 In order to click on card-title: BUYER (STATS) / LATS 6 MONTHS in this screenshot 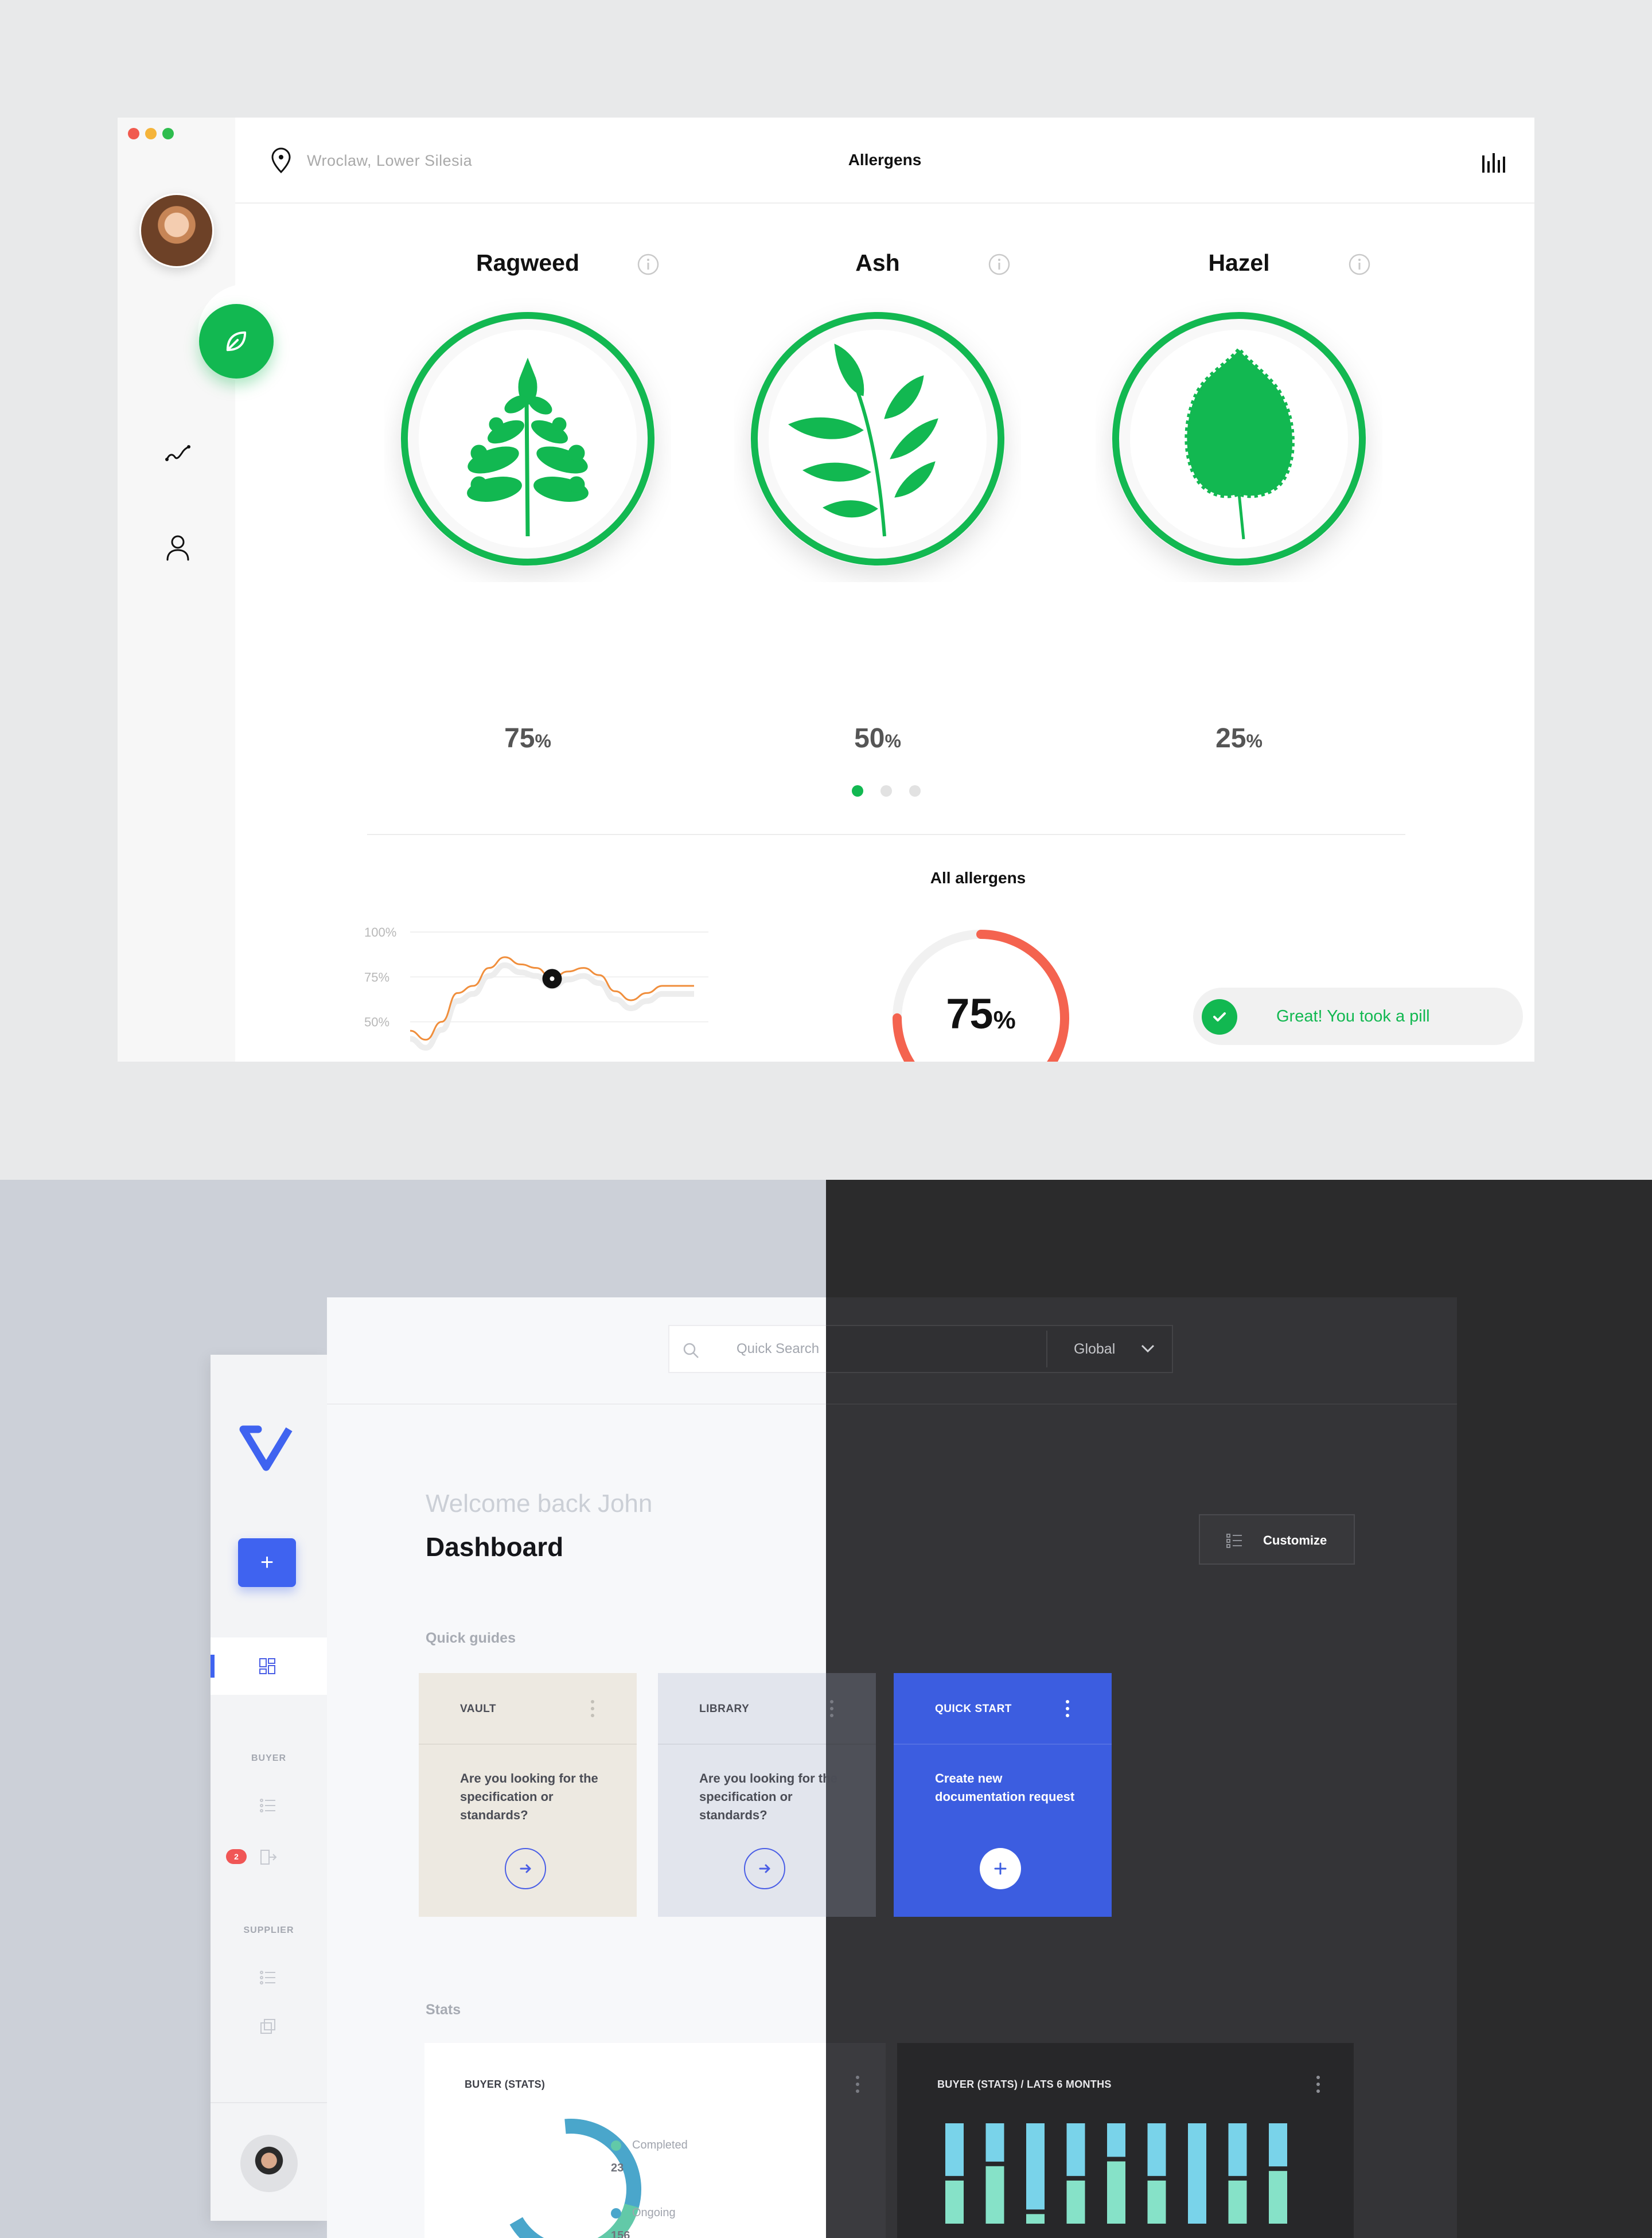, I will do `click(1024, 2084)`.